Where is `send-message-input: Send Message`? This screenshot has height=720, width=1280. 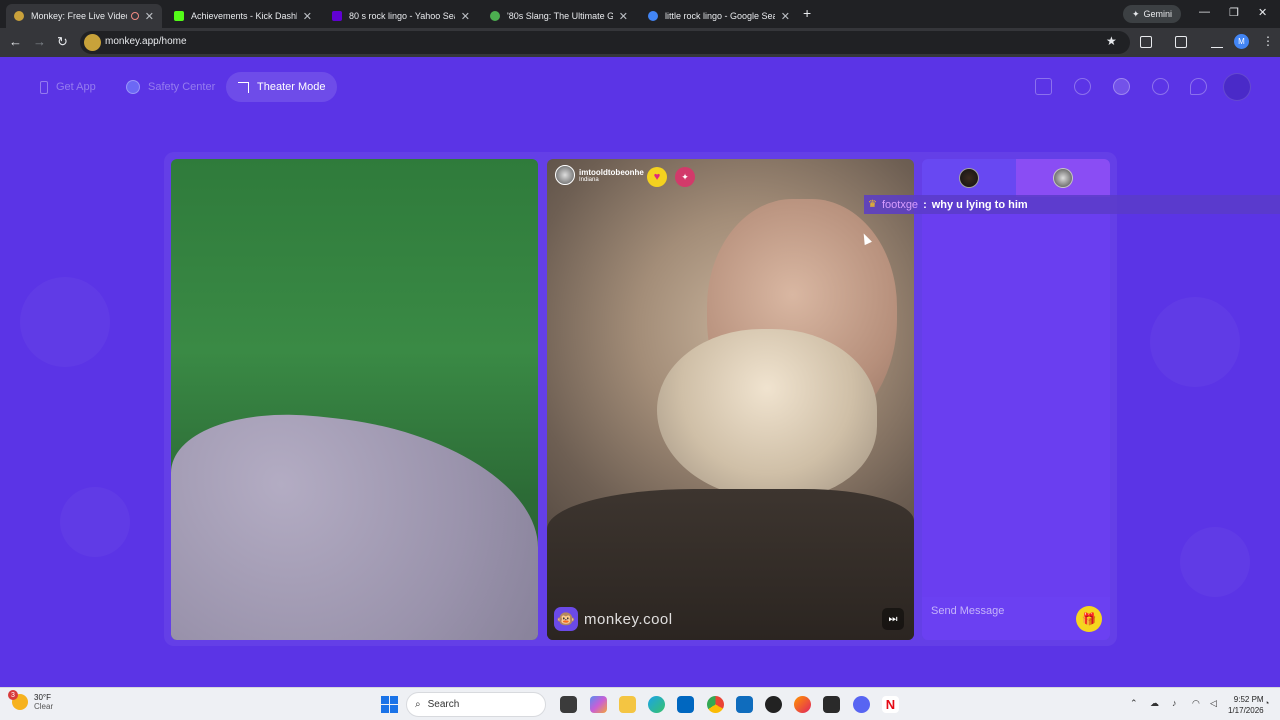
send-message-input: Send Message is located at coordinates (967, 611).